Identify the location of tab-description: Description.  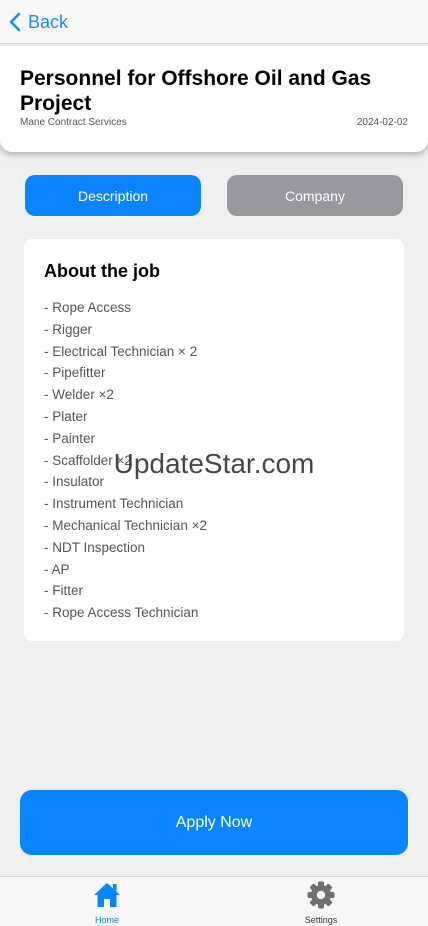
(113, 195).